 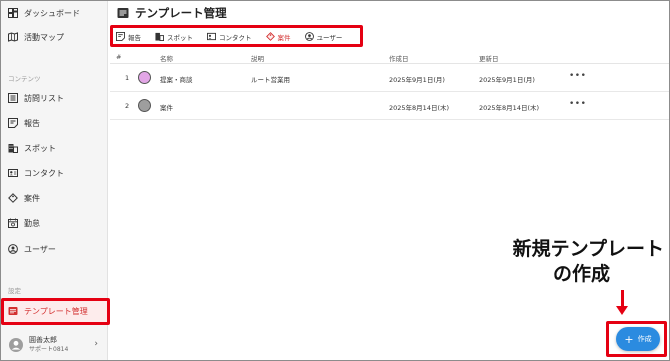 What do you see at coordinates (489, 59) in the screenshot?
I see `column-header-updated: 更新日` at bounding box center [489, 59].